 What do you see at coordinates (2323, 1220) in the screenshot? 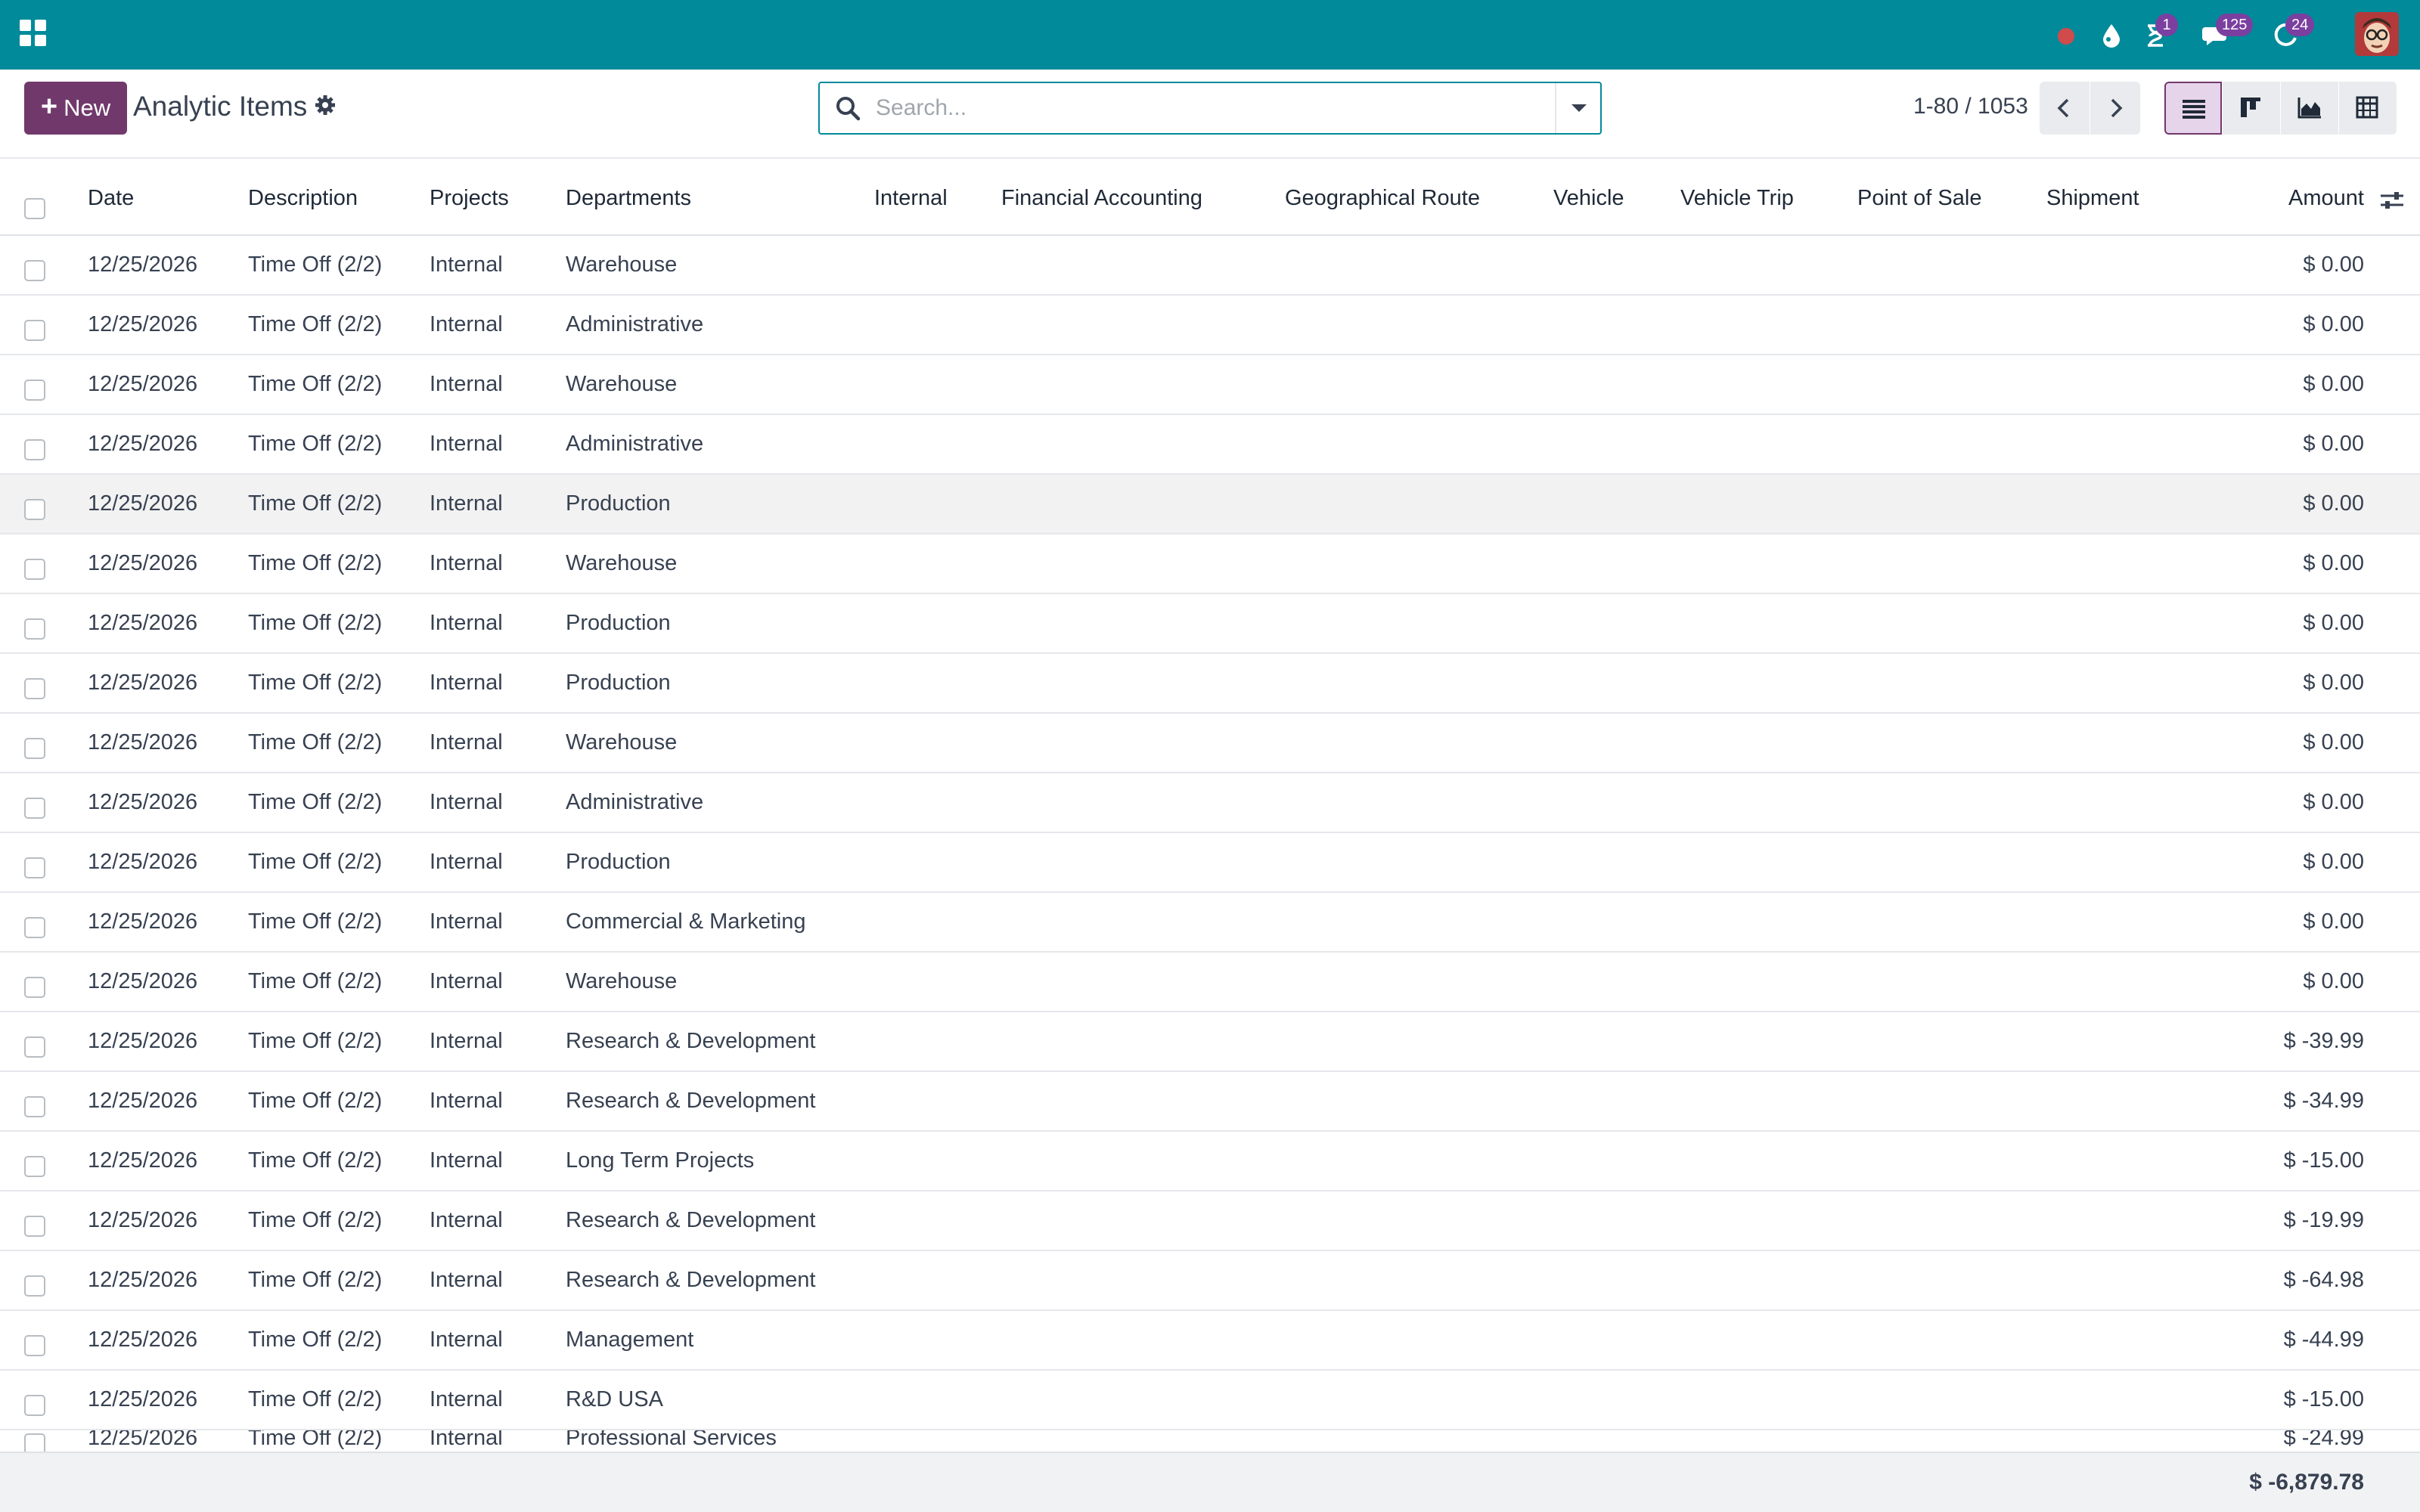
I see `cell-amount: $ -19.99` at bounding box center [2323, 1220].